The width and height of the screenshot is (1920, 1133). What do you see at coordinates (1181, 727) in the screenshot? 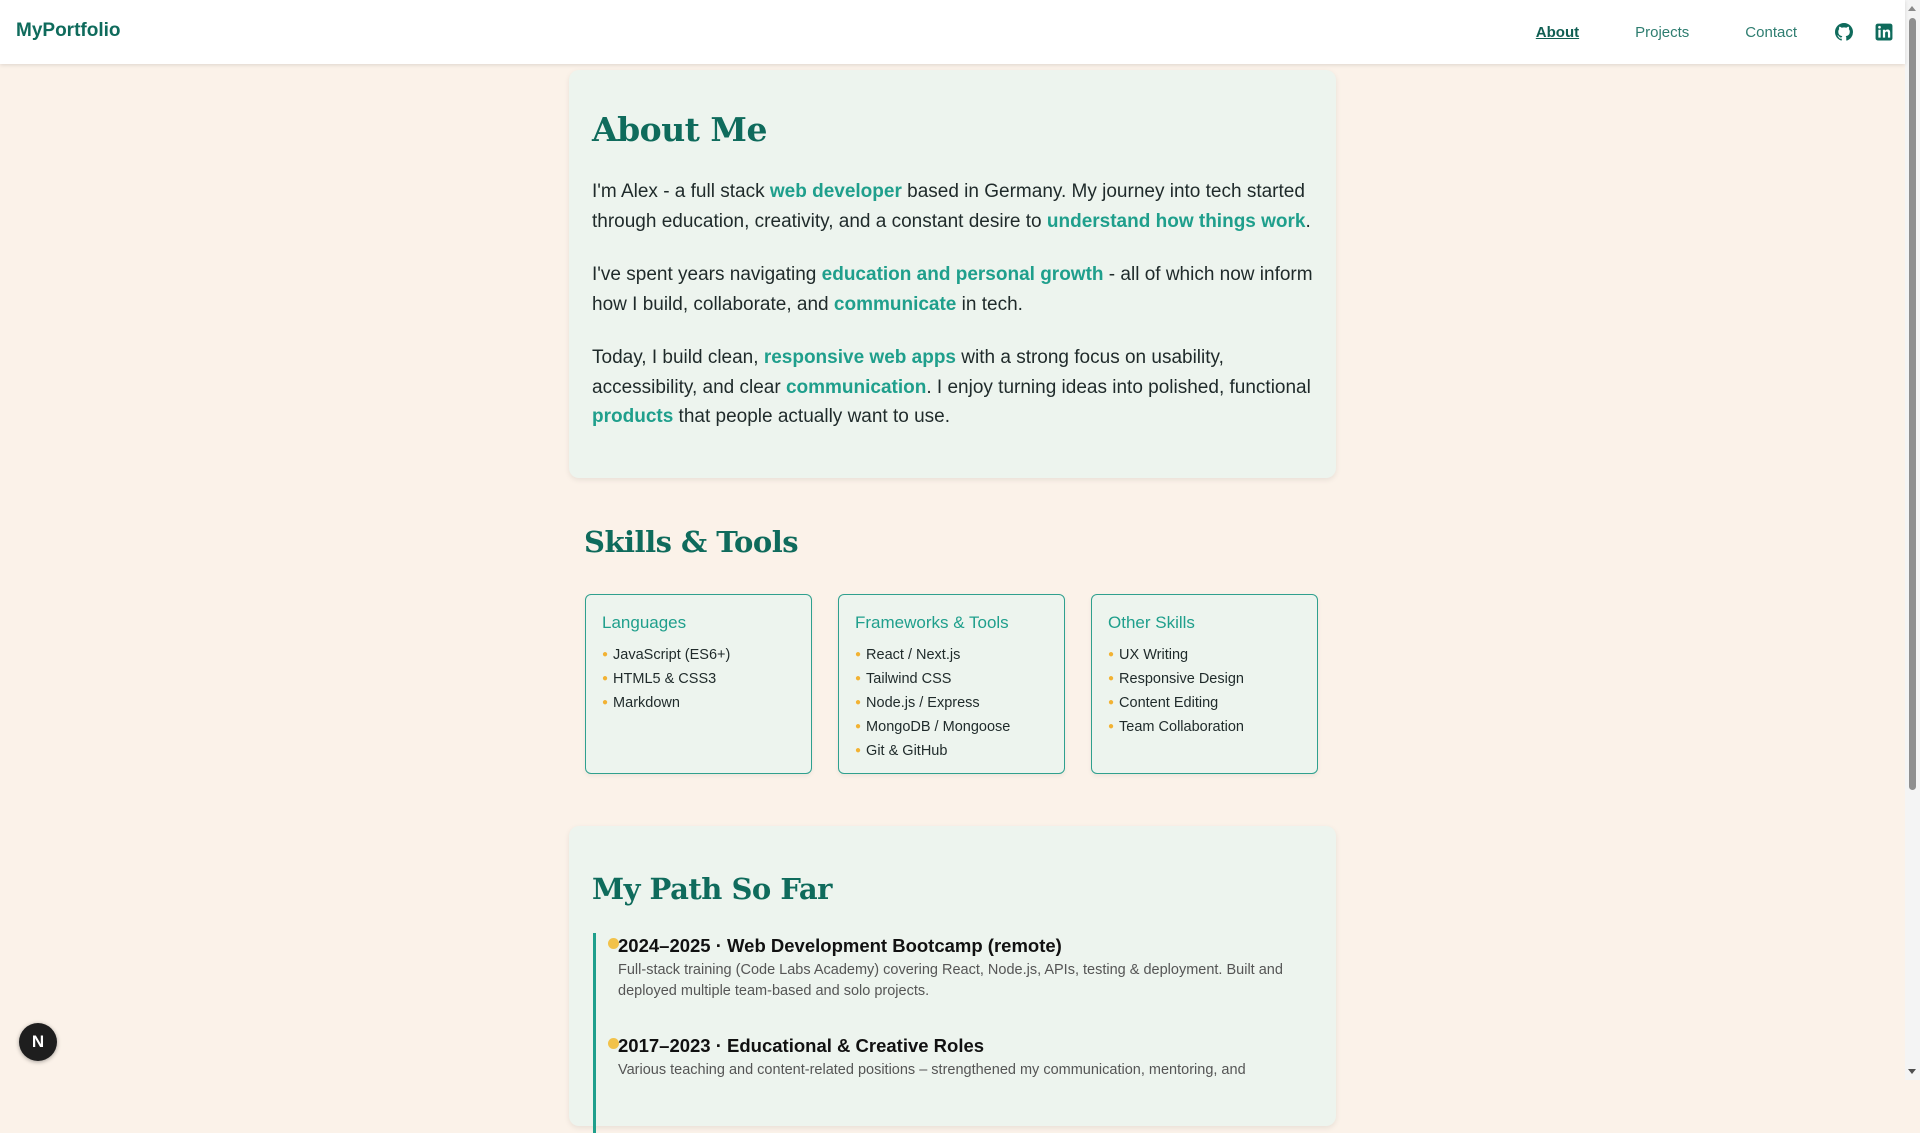
I see `skill-label: Team Collaboration` at bounding box center [1181, 727].